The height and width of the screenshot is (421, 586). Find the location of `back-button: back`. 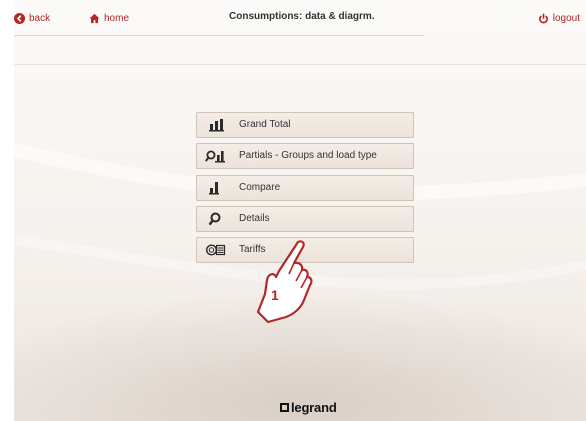

back-button: back is located at coordinates (32, 18).